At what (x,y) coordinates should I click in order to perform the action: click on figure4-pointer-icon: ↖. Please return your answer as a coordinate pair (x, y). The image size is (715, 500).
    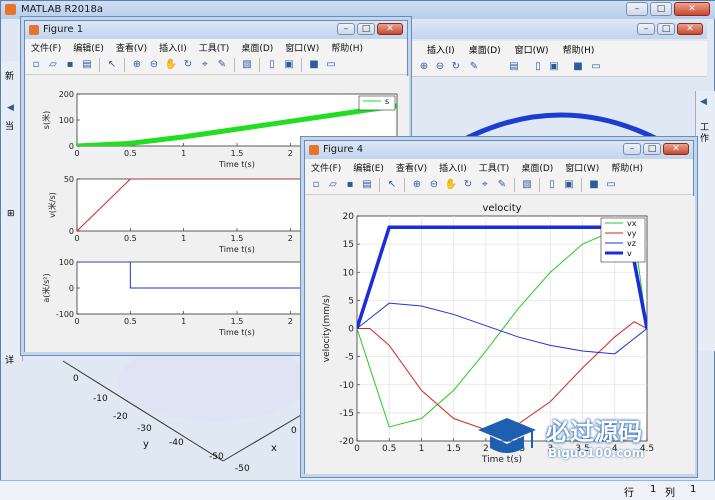
    Looking at the image, I should click on (392, 185).